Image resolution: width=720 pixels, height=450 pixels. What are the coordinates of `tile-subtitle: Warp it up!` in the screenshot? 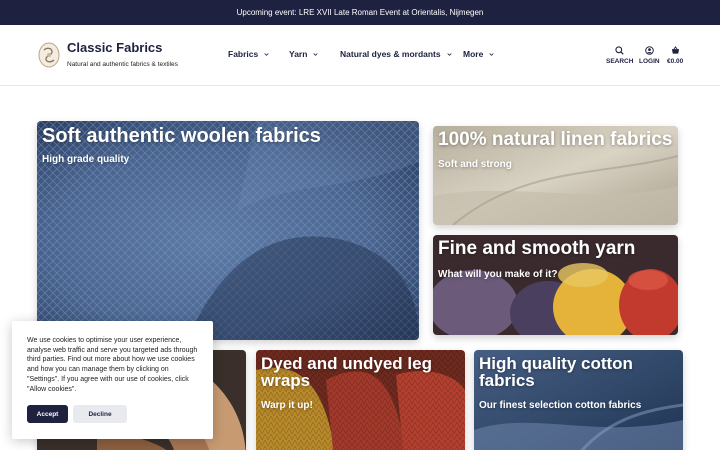 It's located at (287, 405).